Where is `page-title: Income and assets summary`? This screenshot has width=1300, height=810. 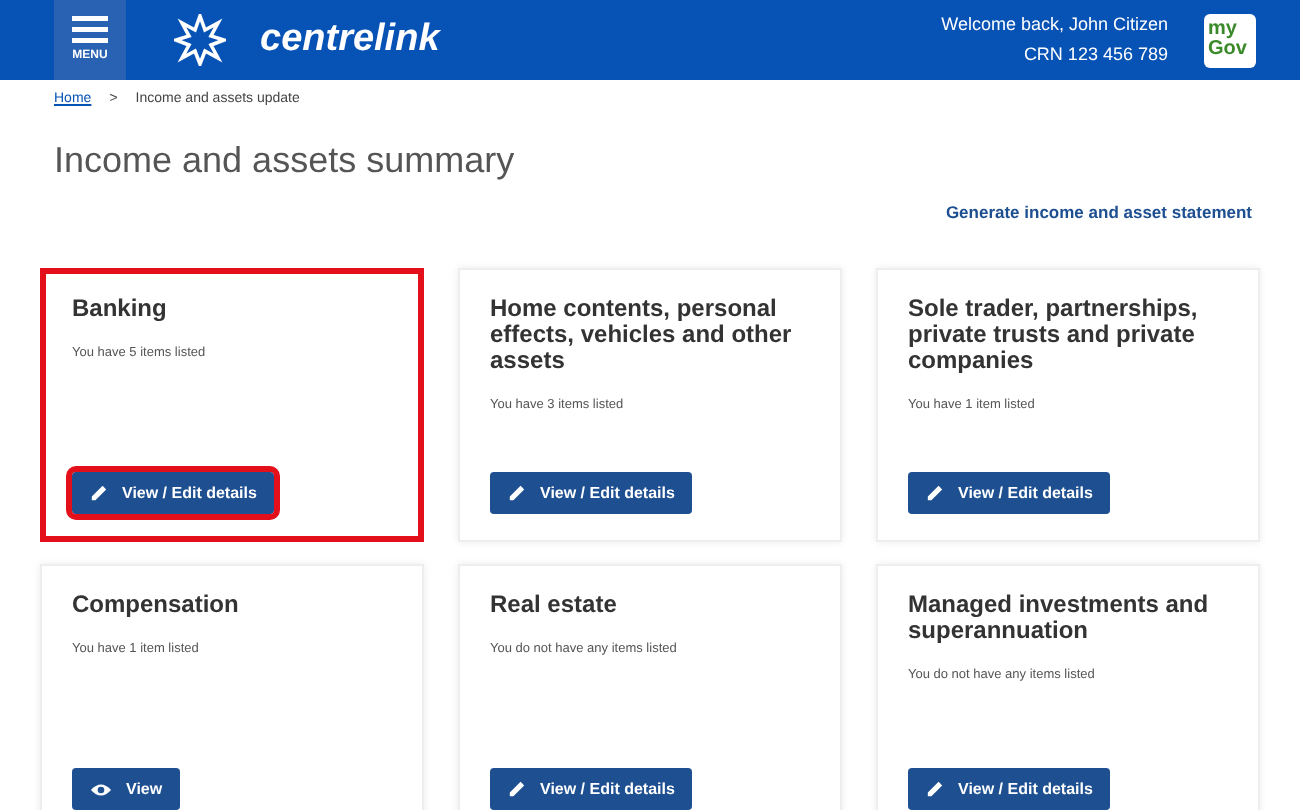 page-title: Income and assets summary is located at coordinates (285, 160).